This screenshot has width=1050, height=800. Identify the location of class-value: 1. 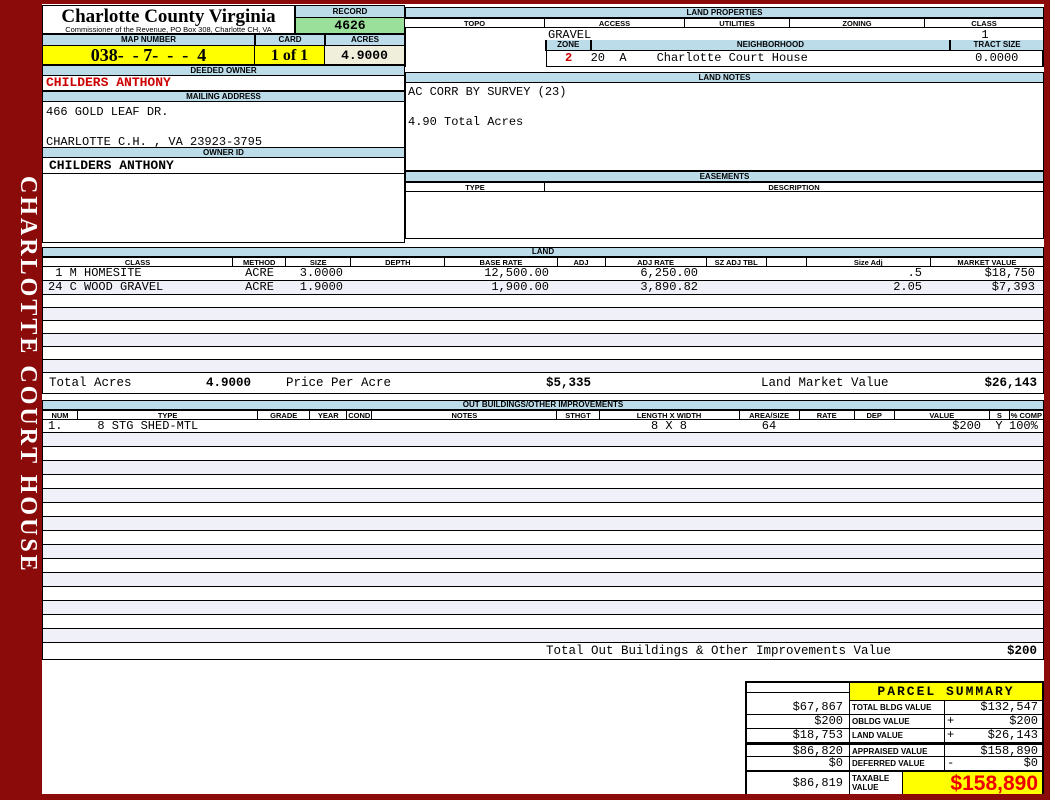
(985, 35).